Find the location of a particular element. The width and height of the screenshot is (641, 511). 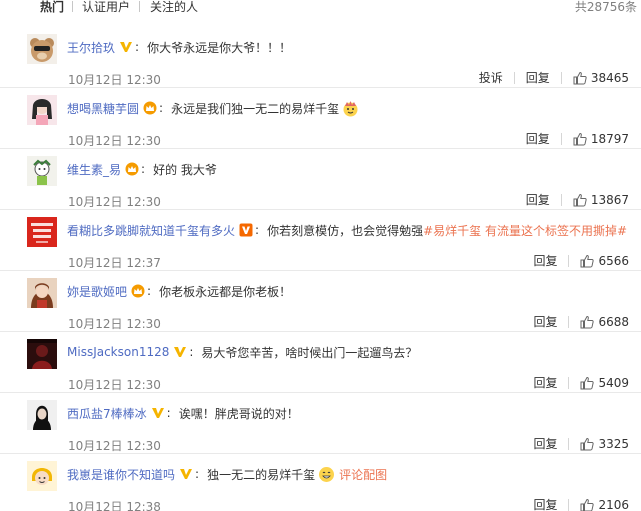

comment-line: 西瓜盐7棒棒冰 : 诶嘿！胖虎哥说的对！ is located at coordinates (183, 413).